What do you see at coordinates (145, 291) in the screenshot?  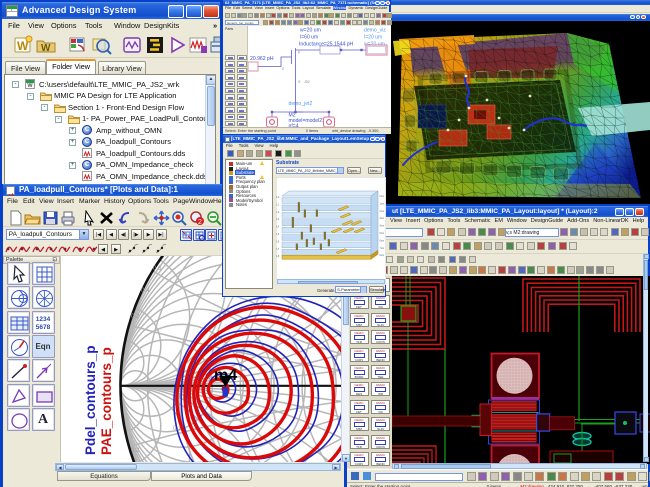 I see `svg-text: 0.4` at bounding box center [145, 291].